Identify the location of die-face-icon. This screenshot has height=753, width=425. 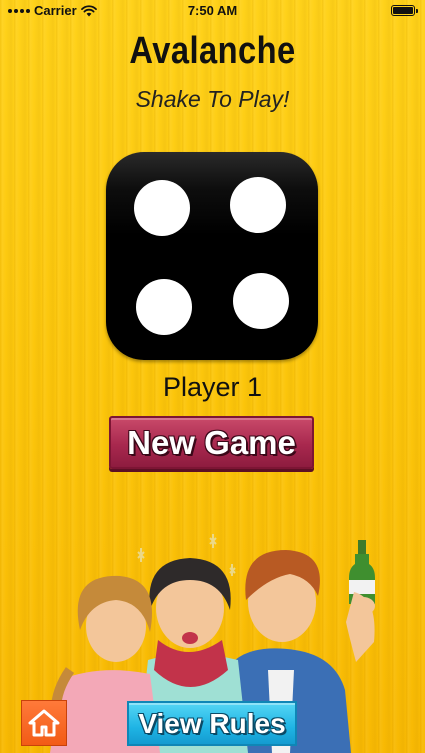
(212, 256).